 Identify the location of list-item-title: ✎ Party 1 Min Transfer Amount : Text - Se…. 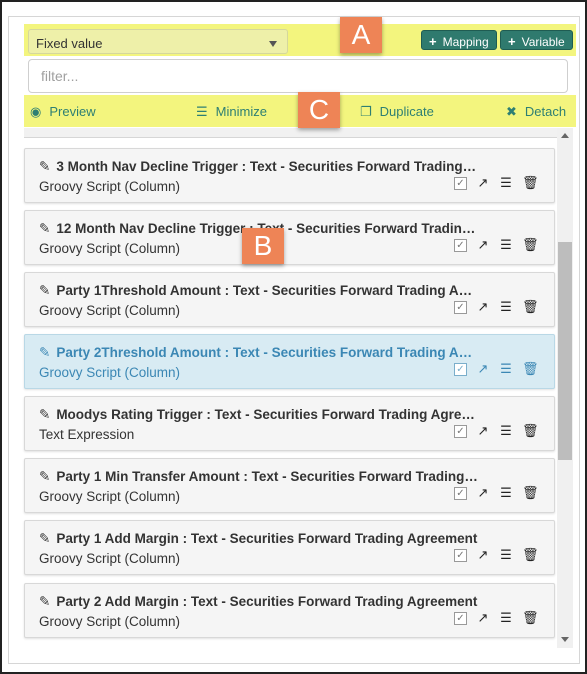
(259, 477).